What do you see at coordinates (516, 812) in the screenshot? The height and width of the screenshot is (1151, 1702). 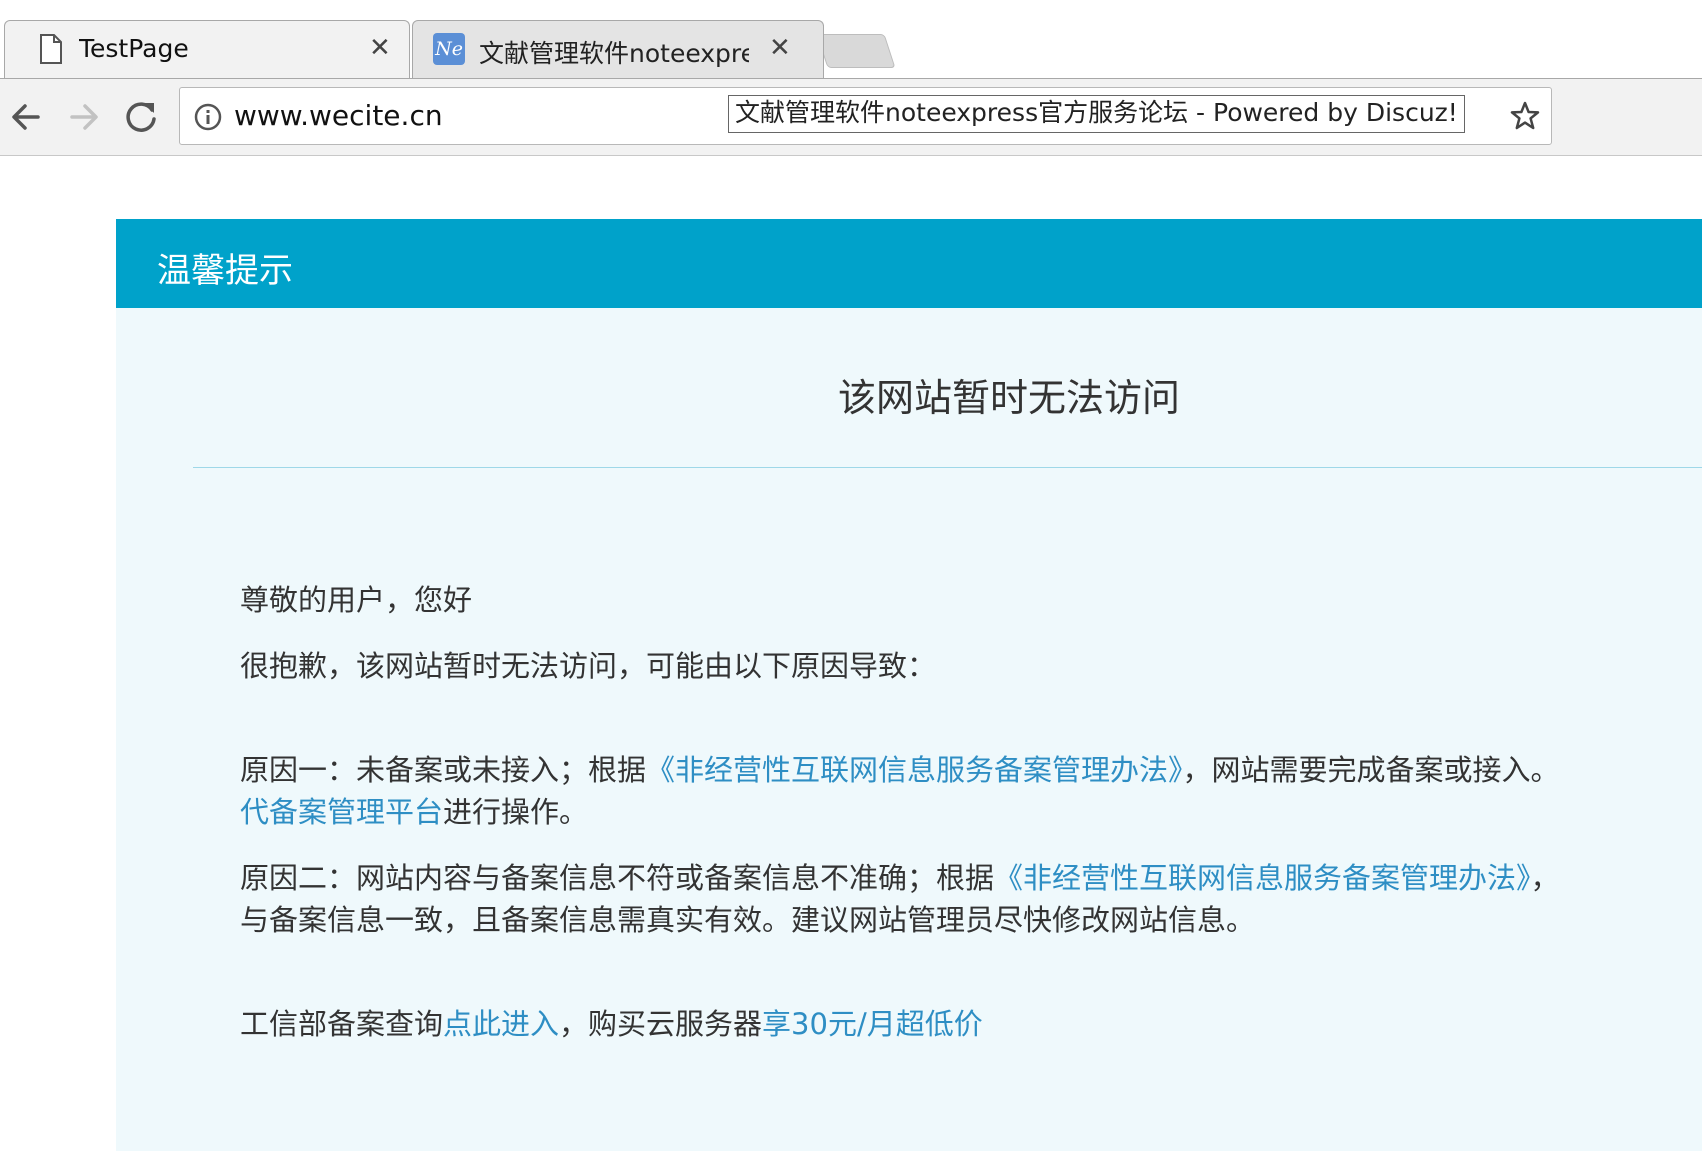 I see `reason-one-line-2-suffix: 进行操作。` at bounding box center [516, 812].